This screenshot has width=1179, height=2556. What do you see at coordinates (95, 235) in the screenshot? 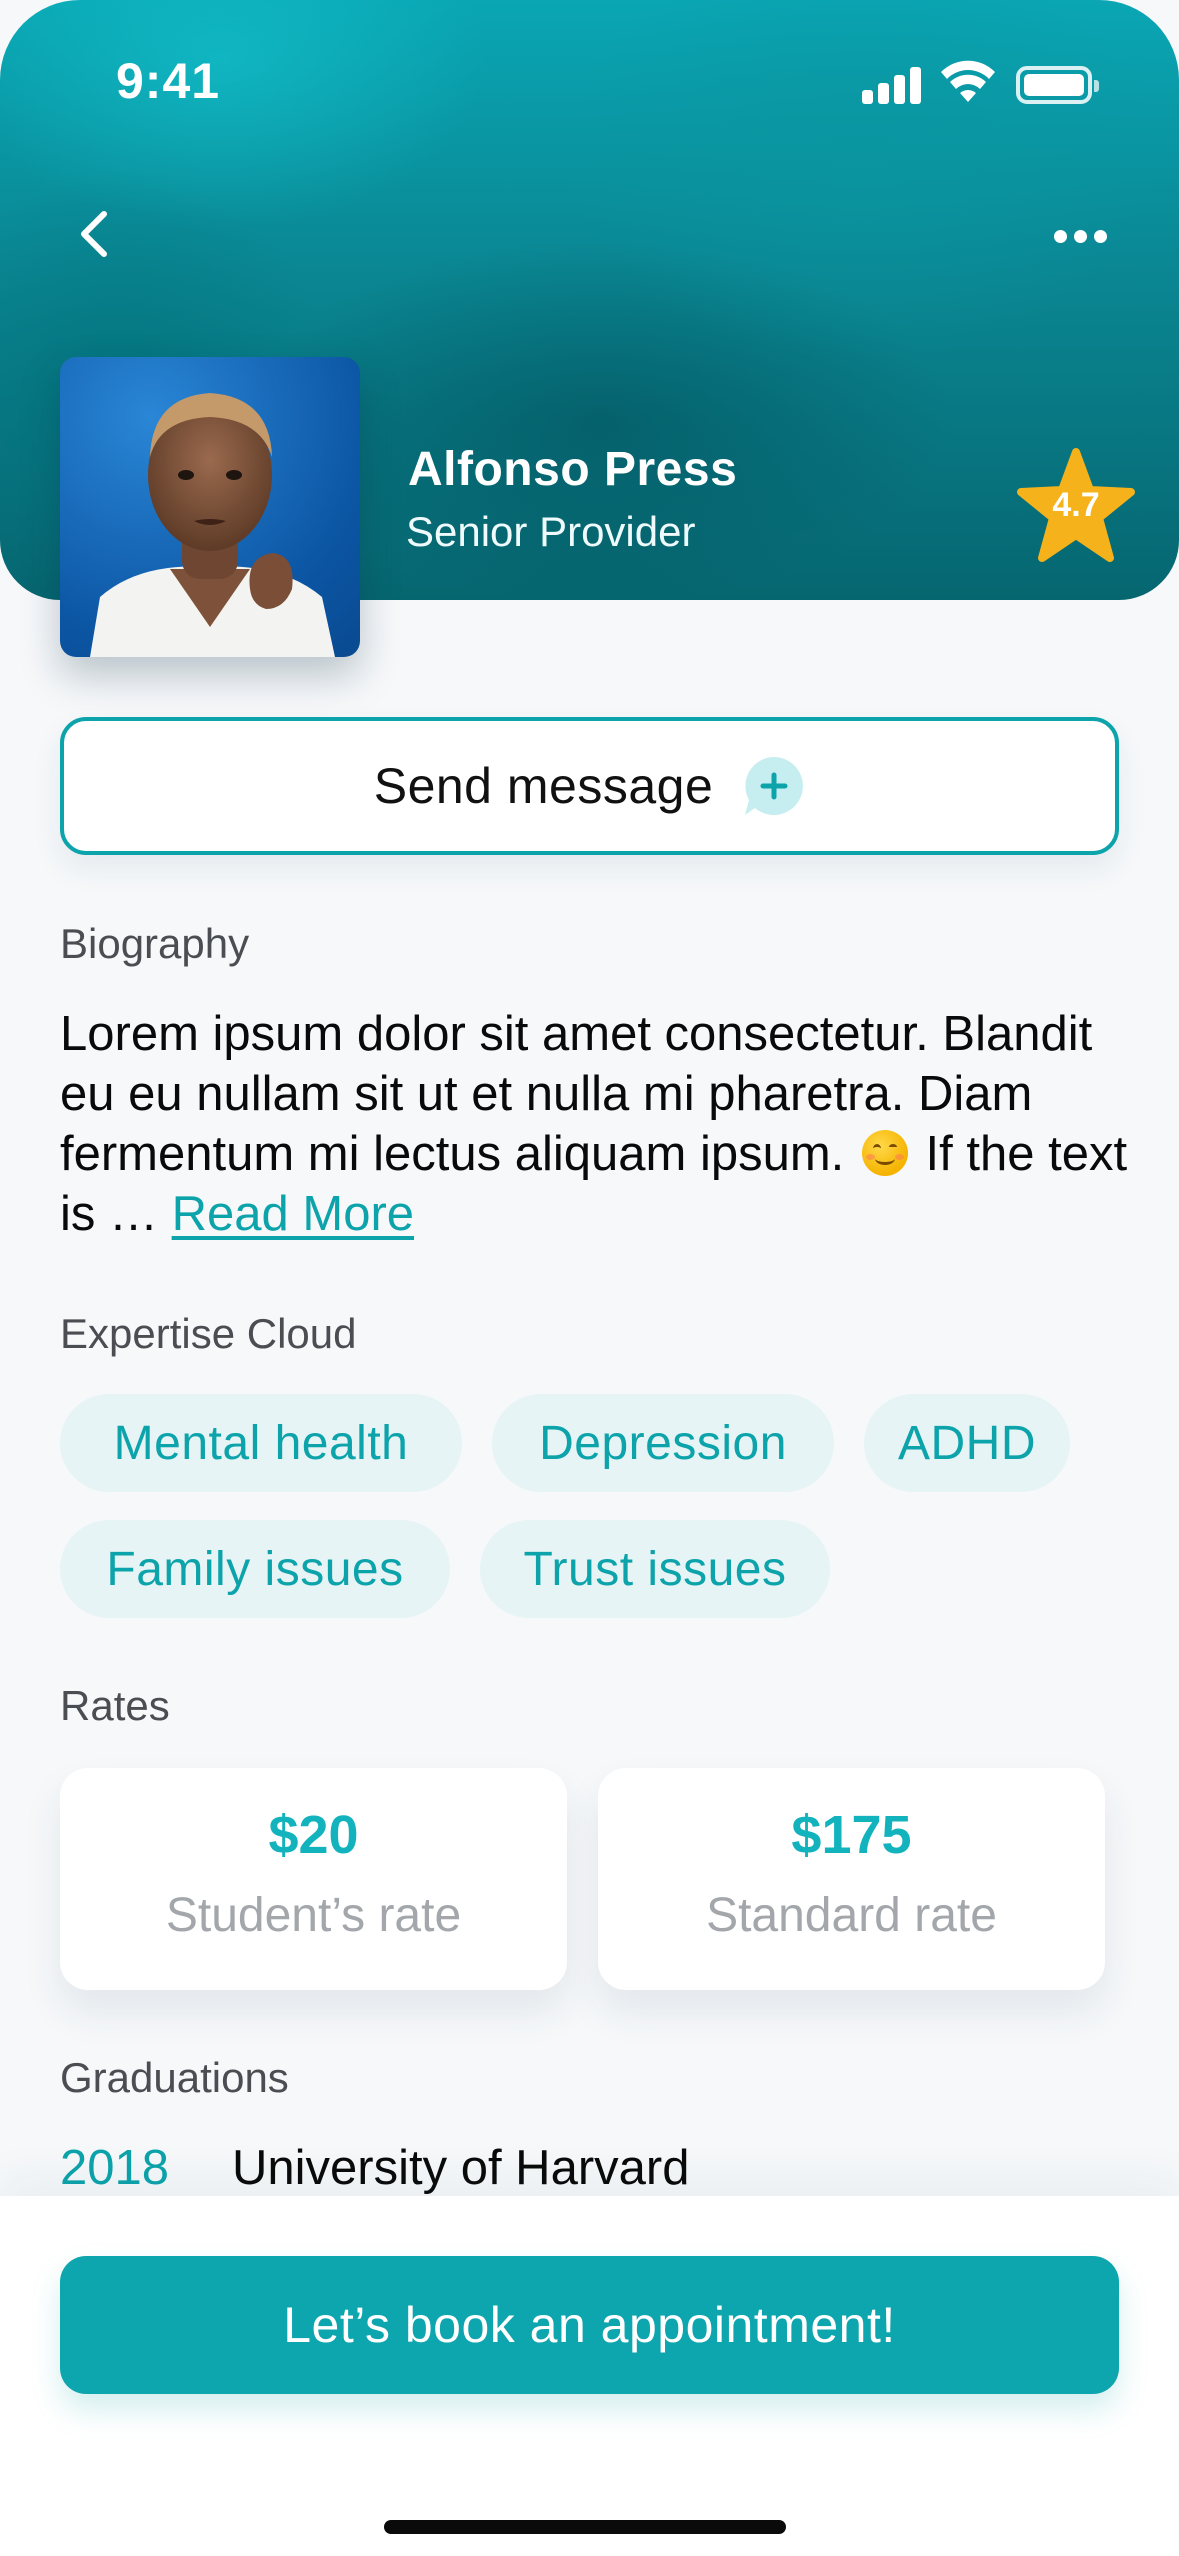
I see `back-chevron-icon` at bounding box center [95, 235].